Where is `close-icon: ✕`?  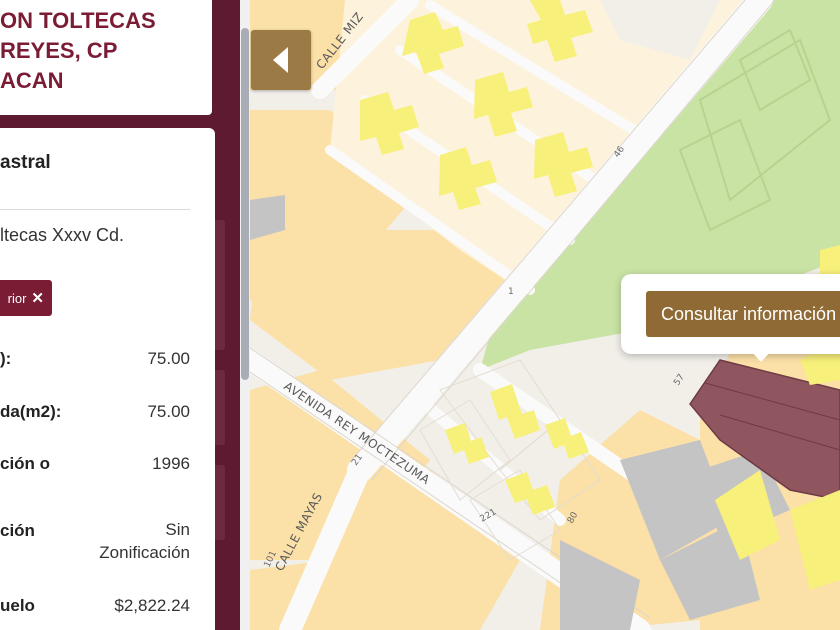
close-icon: ✕ is located at coordinates (37, 298).